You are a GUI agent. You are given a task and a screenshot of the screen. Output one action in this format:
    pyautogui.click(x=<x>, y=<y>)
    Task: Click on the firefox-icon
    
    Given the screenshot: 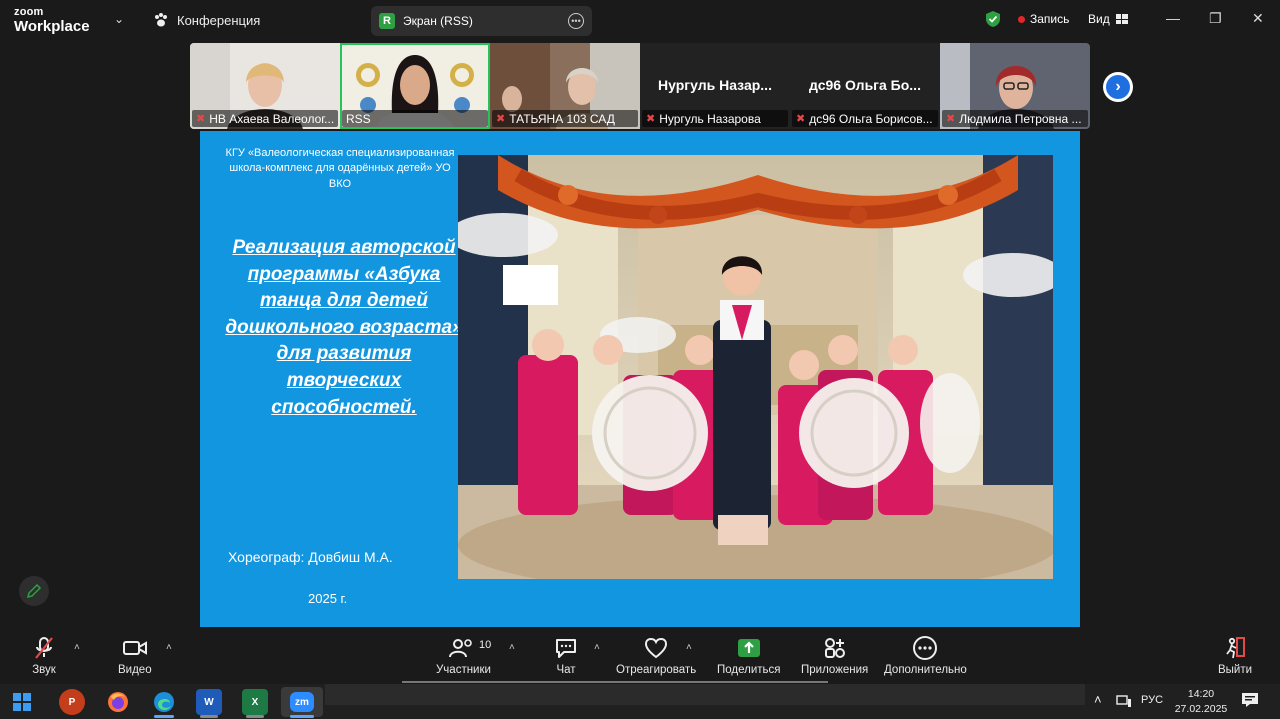 What is the action you would take?
    pyautogui.click(x=118, y=702)
    